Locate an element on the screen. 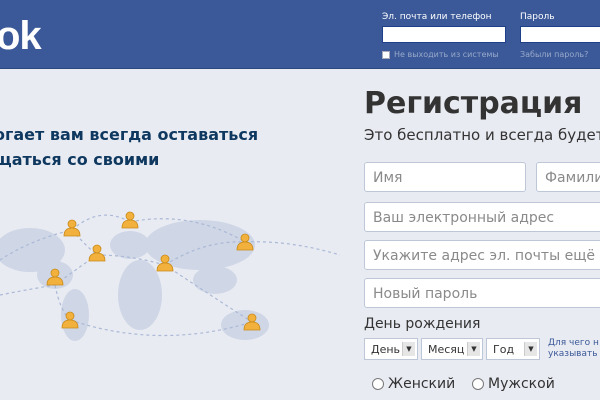 This screenshot has height=400, width=600. tagline-line-2: щаться со своими is located at coordinates (80, 159).